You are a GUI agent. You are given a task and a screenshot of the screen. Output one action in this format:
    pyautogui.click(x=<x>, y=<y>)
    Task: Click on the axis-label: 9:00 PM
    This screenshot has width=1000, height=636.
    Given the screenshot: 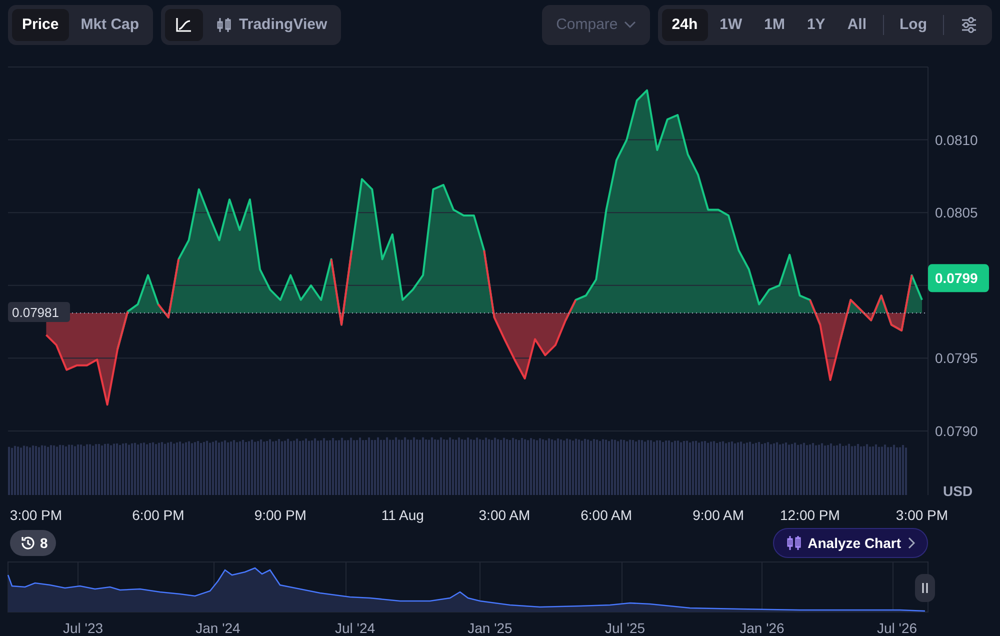 What is the action you would take?
    pyautogui.click(x=280, y=515)
    